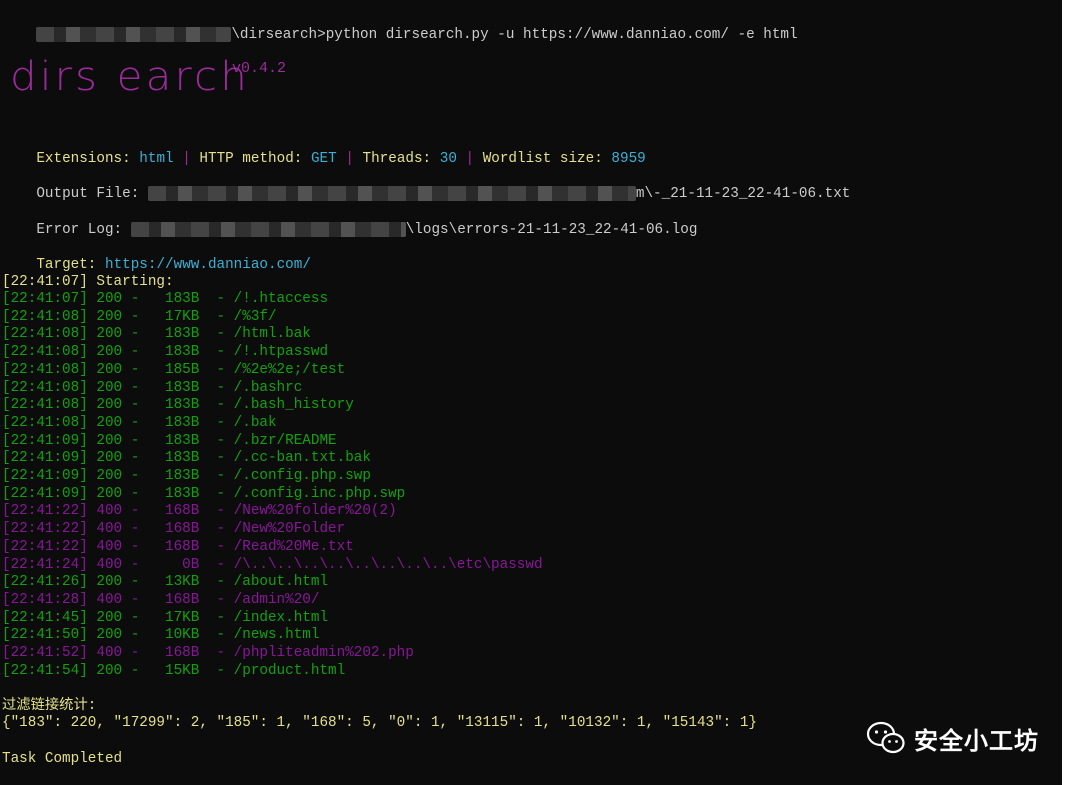 The image size is (1080, 785). I want to click on result-row: [22:41:09] 200 - 183B - /.cc-ban.txt.bak, so click(186, 459).